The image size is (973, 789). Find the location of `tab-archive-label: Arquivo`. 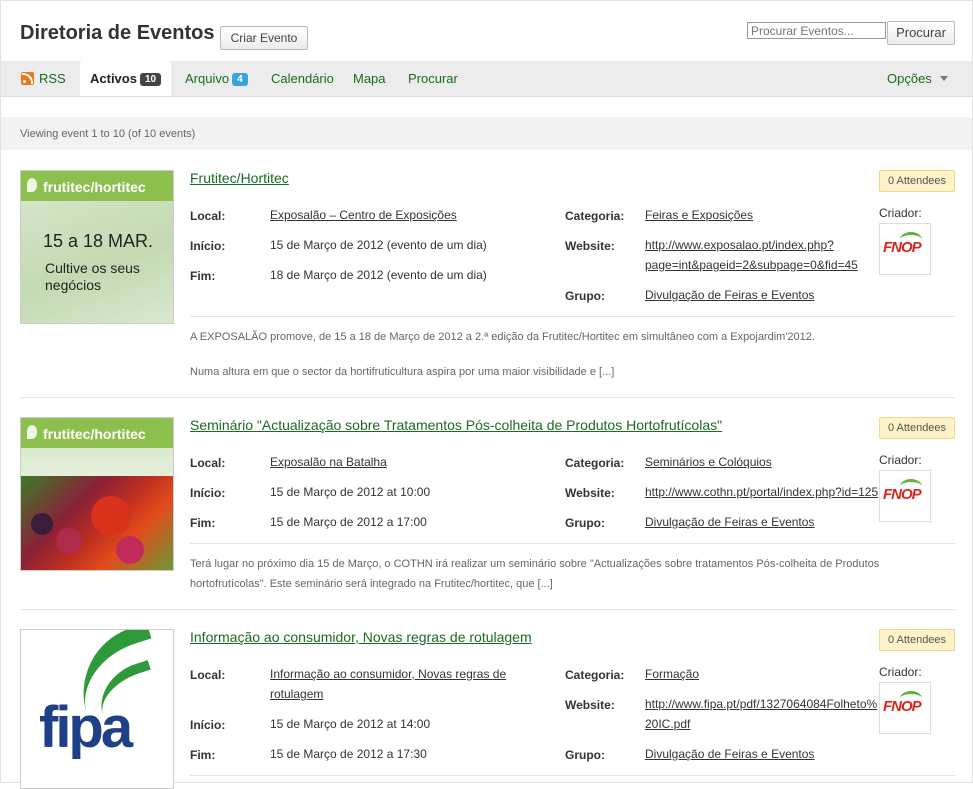

tab-archive-label: Arquivo is located at coordinates (207, 78).